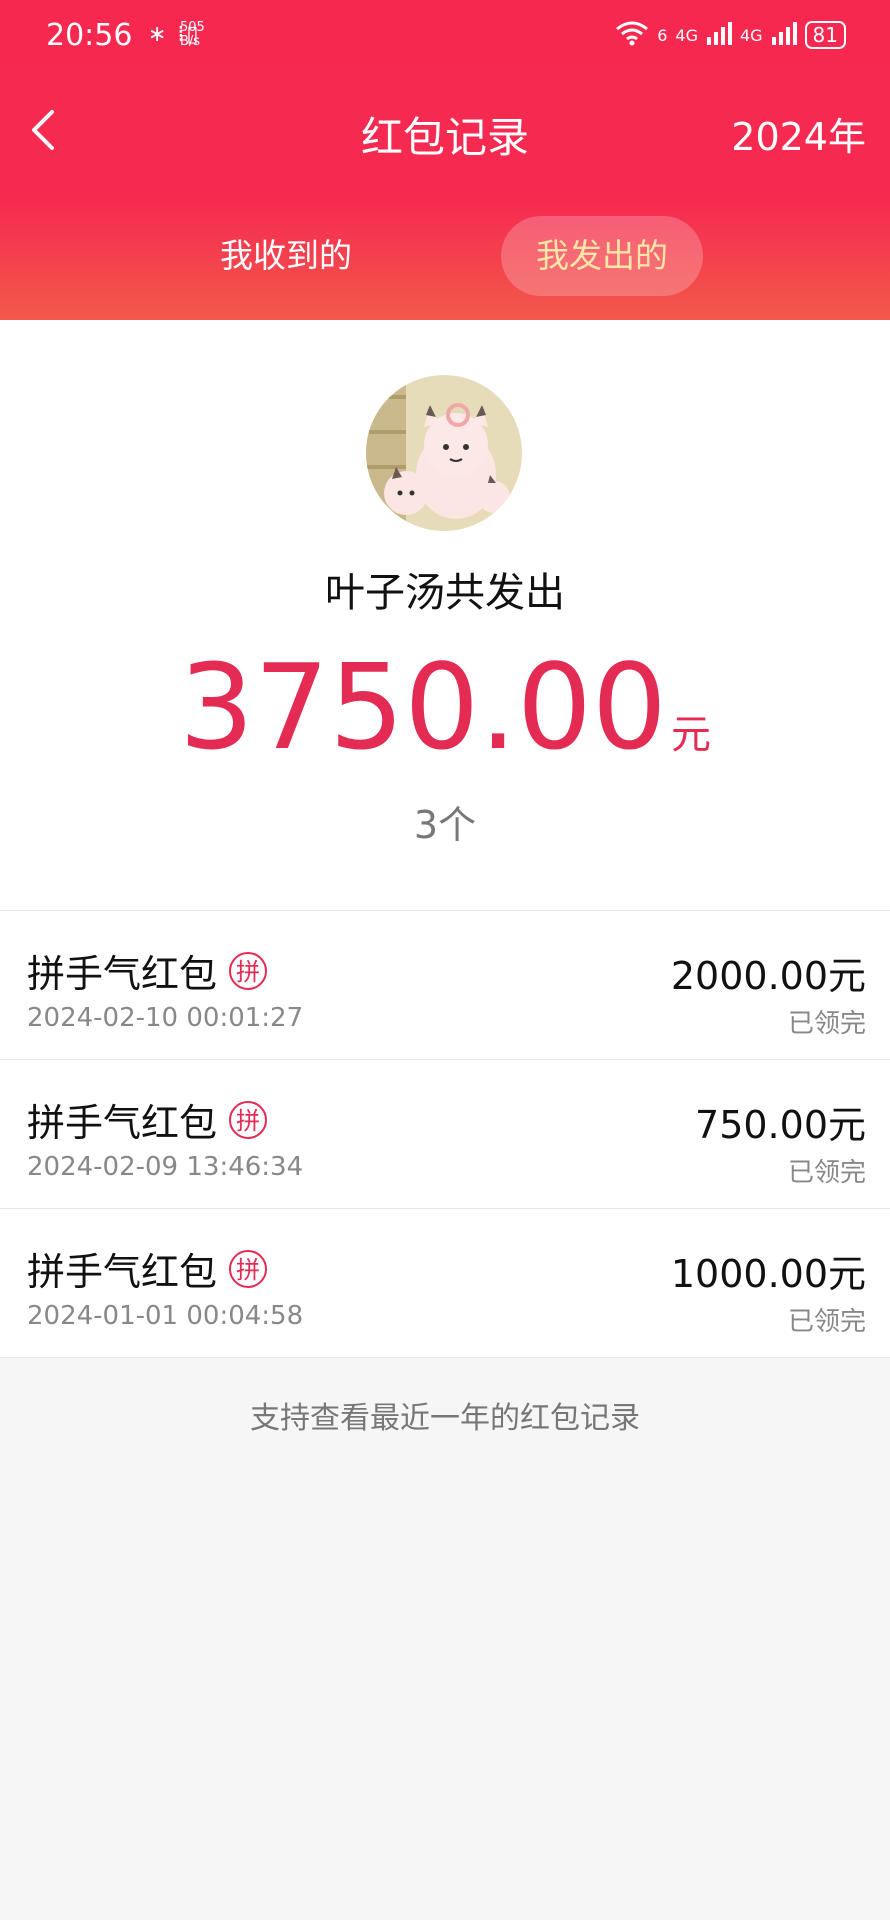 This screenshot has width=890, height=1920. I want to click on list-item: 拼手气红包 拼 2024-01-01 00:04:58 1000.00元 已领完, so click(445, 1283).